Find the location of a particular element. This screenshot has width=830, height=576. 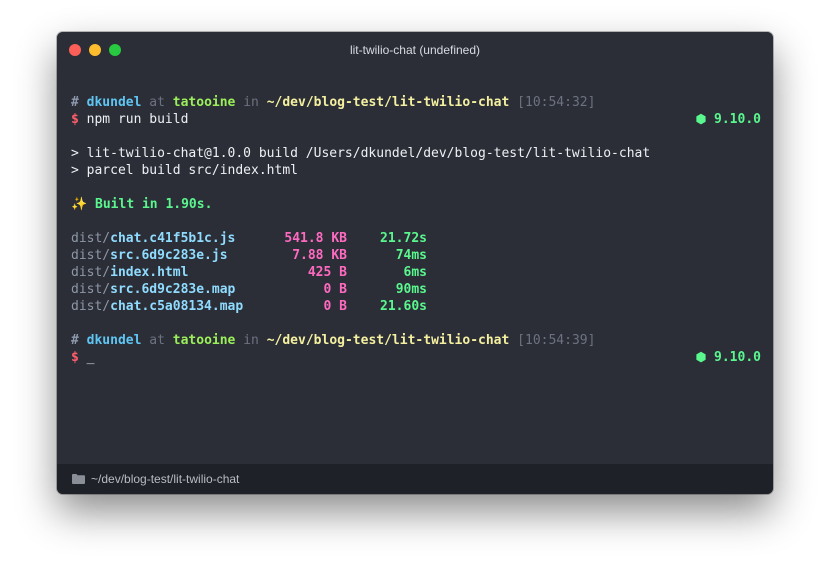

file-row: dist/src.6d9c283e.map 0 B 90ms is located at coordinates (416, 289).